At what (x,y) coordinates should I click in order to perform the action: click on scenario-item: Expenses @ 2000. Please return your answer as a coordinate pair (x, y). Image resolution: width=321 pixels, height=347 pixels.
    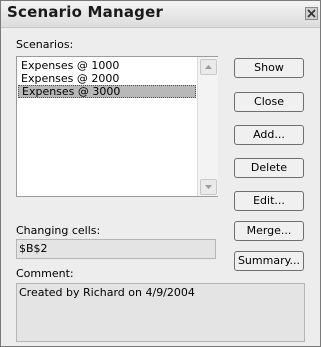
    Looking at the image, I should click on (107, 78).